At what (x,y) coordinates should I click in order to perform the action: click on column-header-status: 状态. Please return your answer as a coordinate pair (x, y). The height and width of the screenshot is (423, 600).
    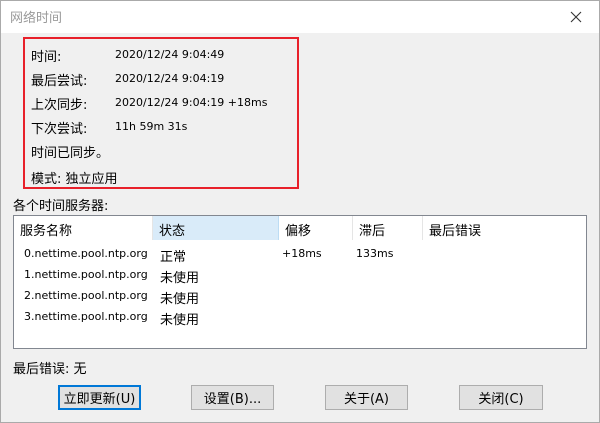
    Looking at the image, I should click on (216, 228).